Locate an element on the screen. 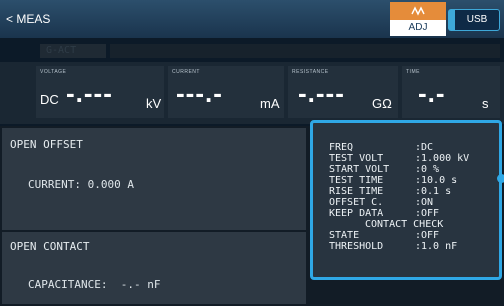 The height and width of the screenshot is (306, 504). setting-value: :10.0 s is located at coordinates (436, 180).